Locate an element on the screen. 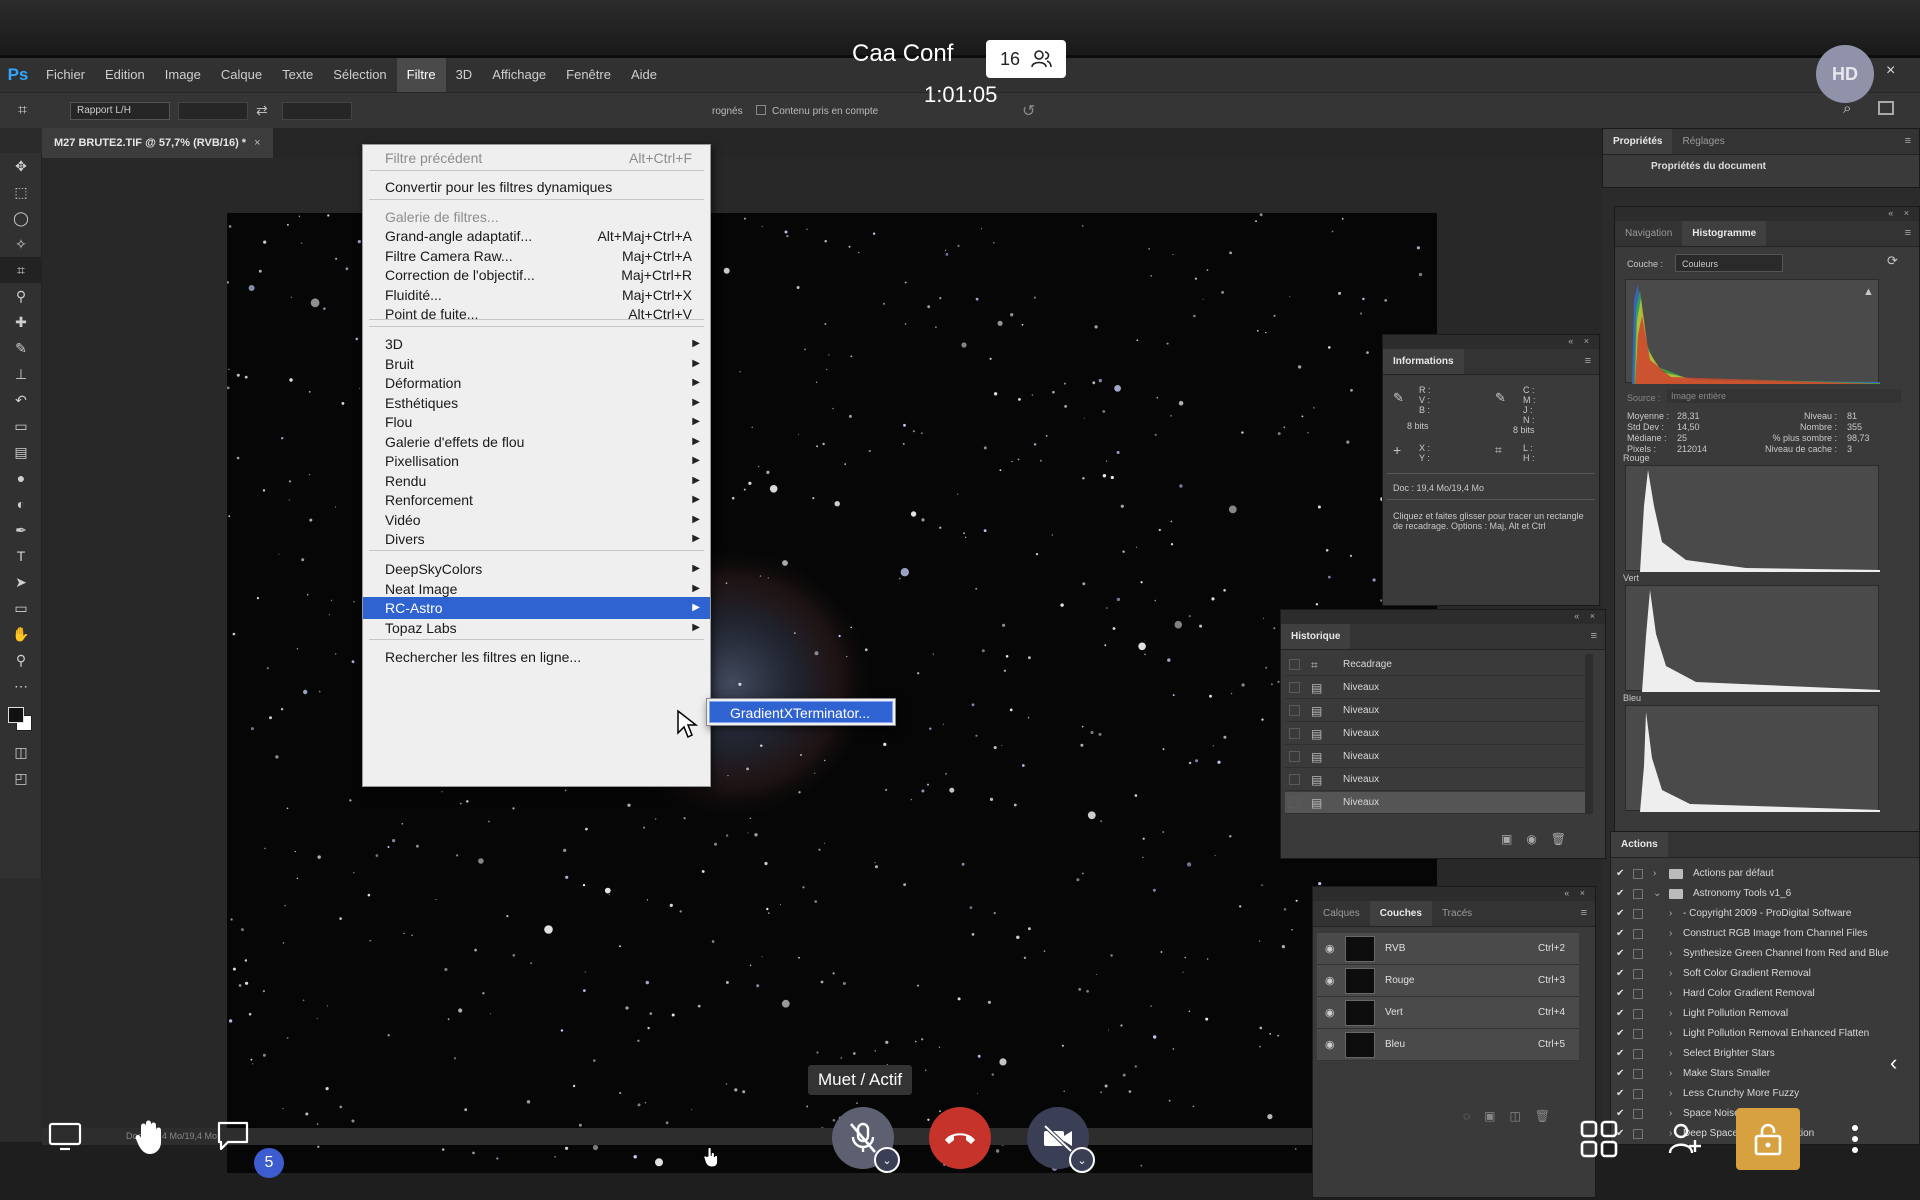  tab-navigation: Navigation is located at coordinates (1648, 233).